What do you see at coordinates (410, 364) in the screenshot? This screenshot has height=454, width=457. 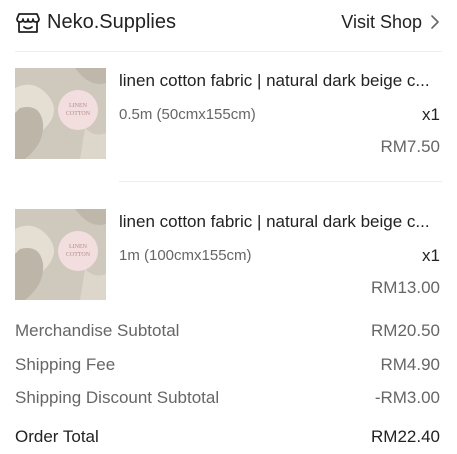 I see `shipping-fee-value: RM4.90` at bounding box center [410, 364].